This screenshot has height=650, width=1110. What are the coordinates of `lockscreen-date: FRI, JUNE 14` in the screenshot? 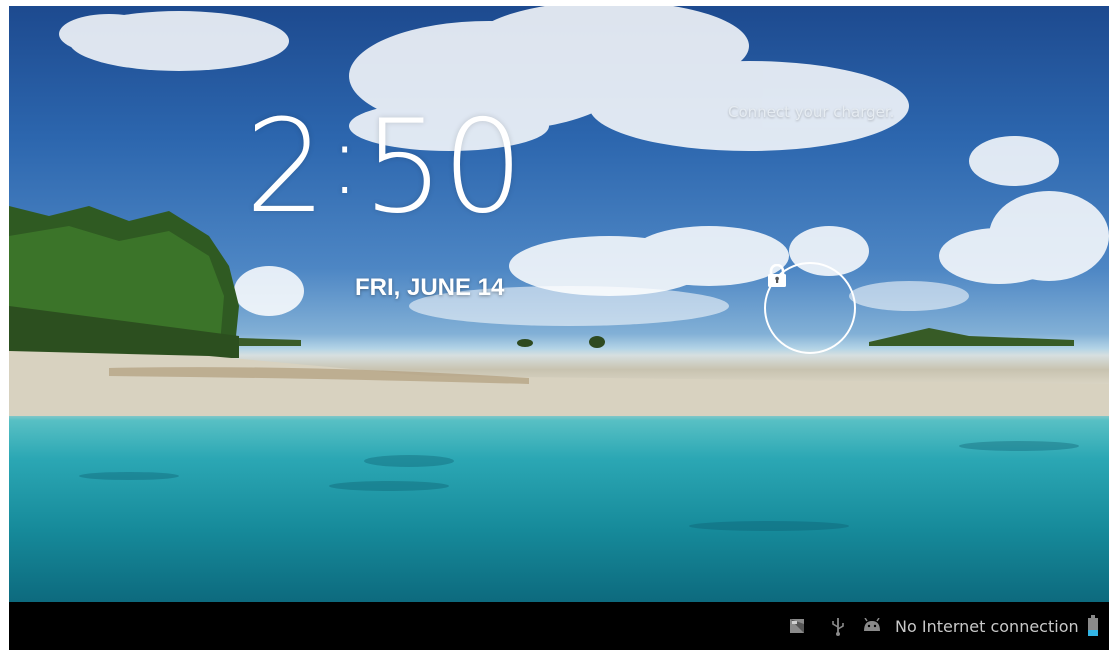 It's located at (430, 287).